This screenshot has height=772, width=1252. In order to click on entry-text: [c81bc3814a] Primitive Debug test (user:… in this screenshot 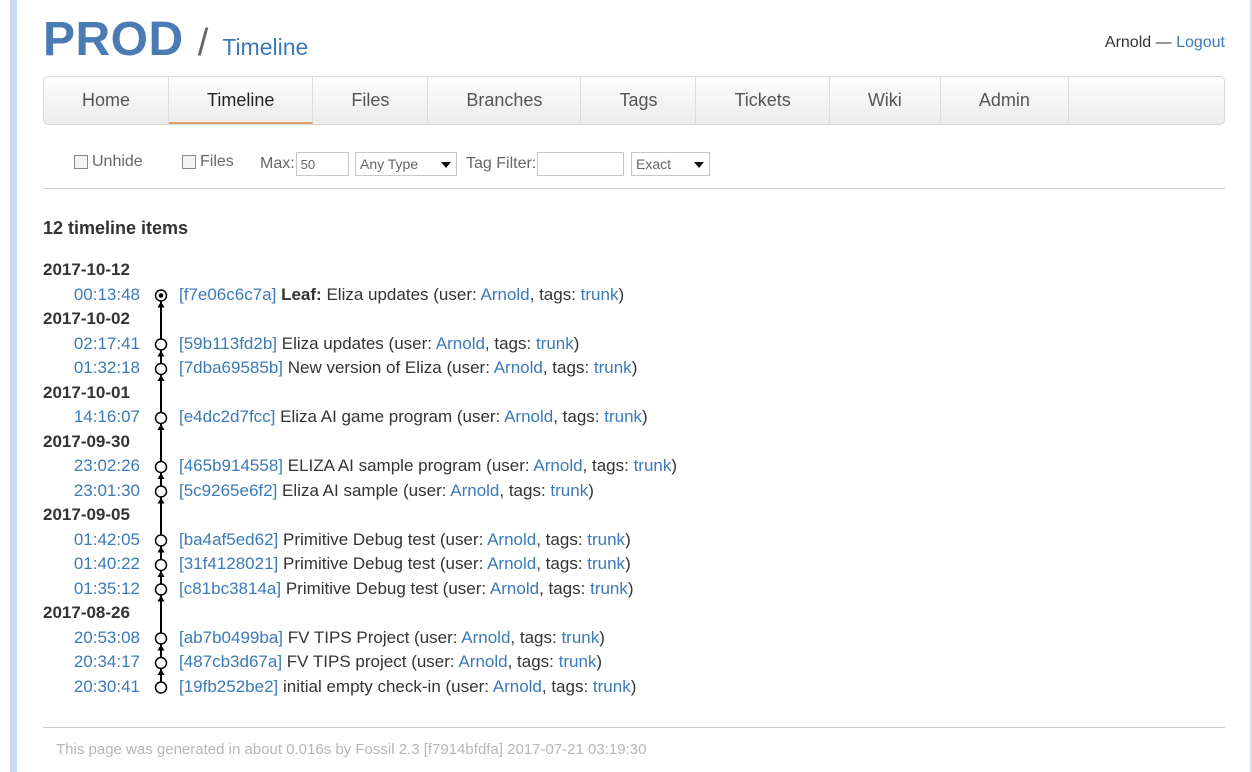, I will do `click(406, 588)`.